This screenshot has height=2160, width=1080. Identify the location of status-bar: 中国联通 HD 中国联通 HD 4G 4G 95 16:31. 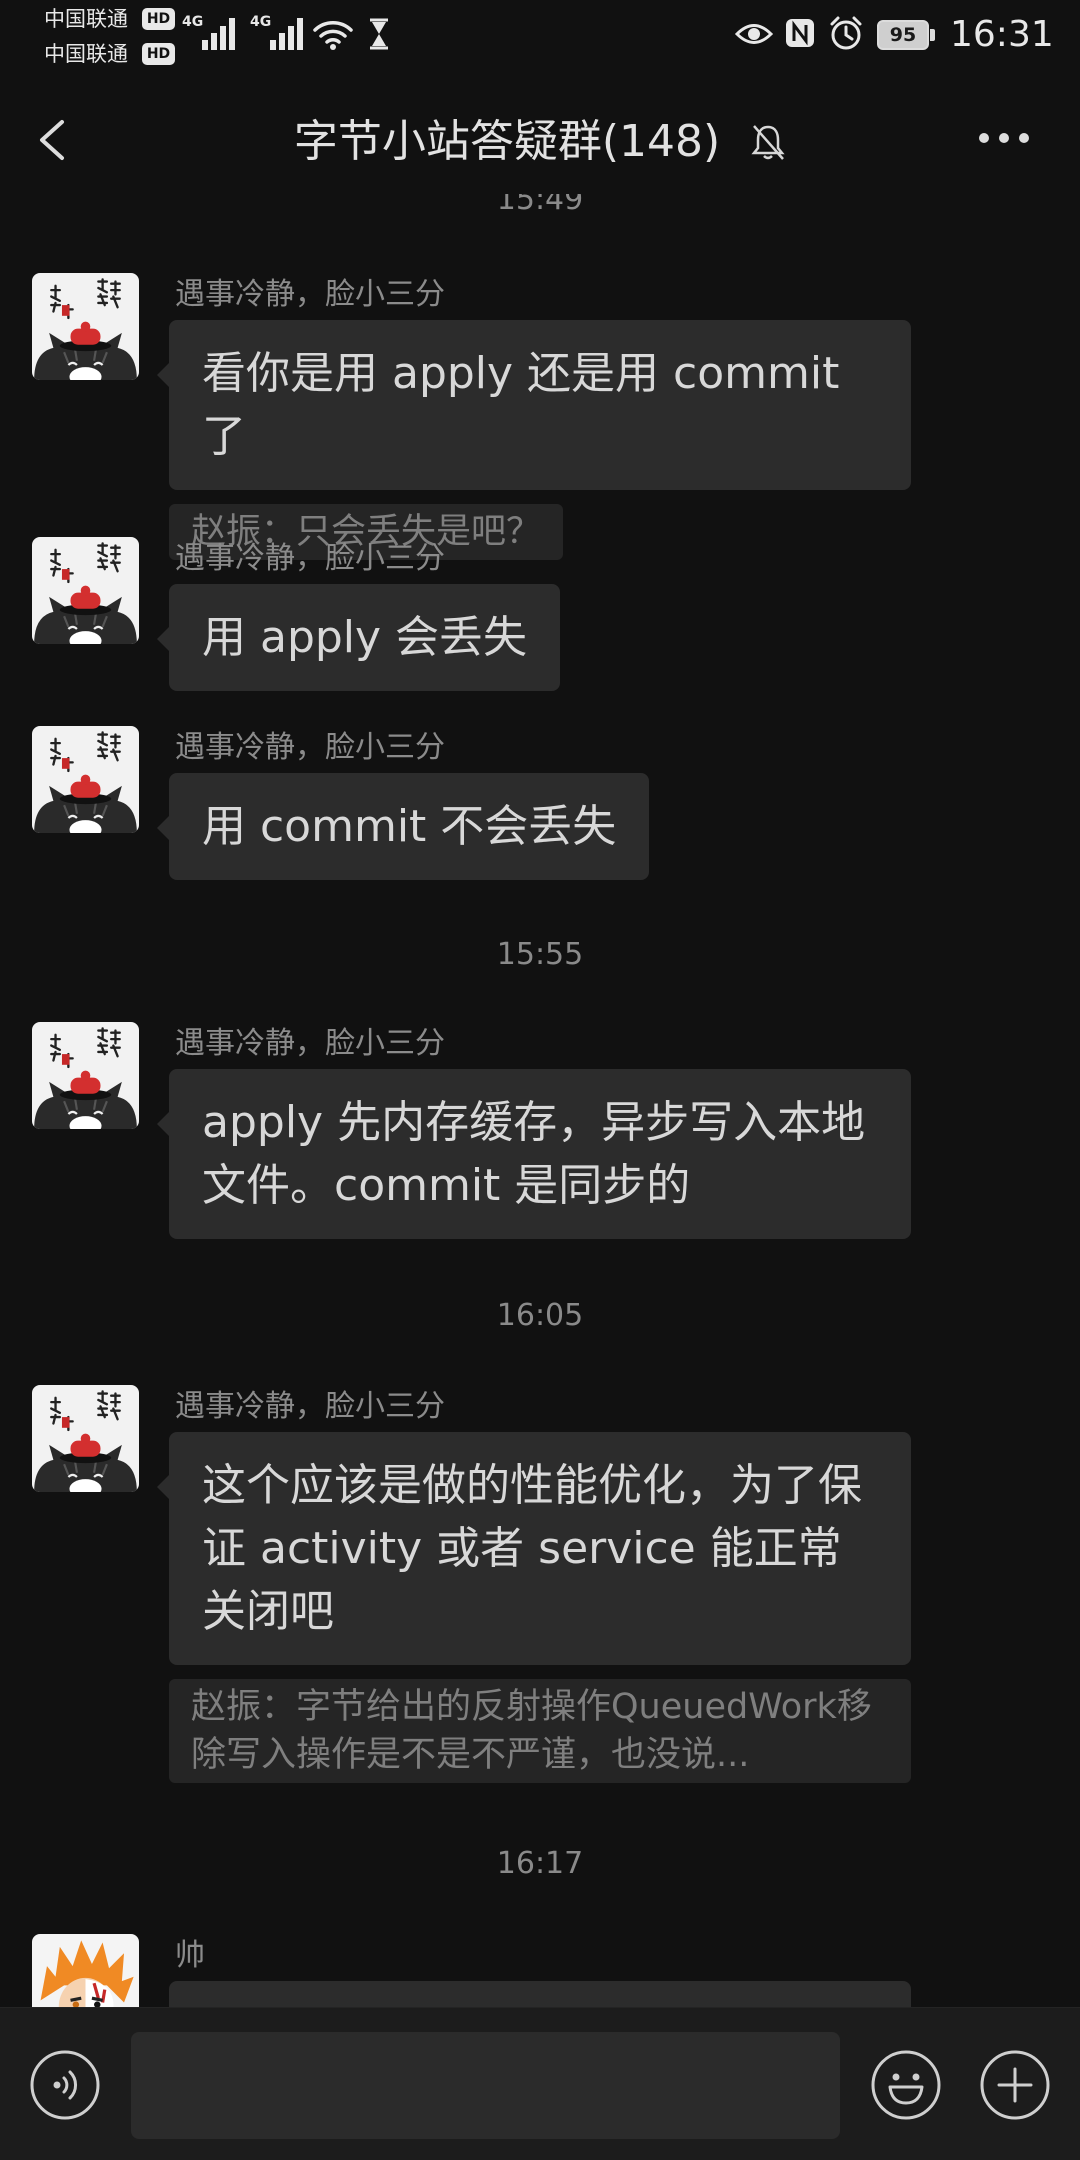
(540, 45).